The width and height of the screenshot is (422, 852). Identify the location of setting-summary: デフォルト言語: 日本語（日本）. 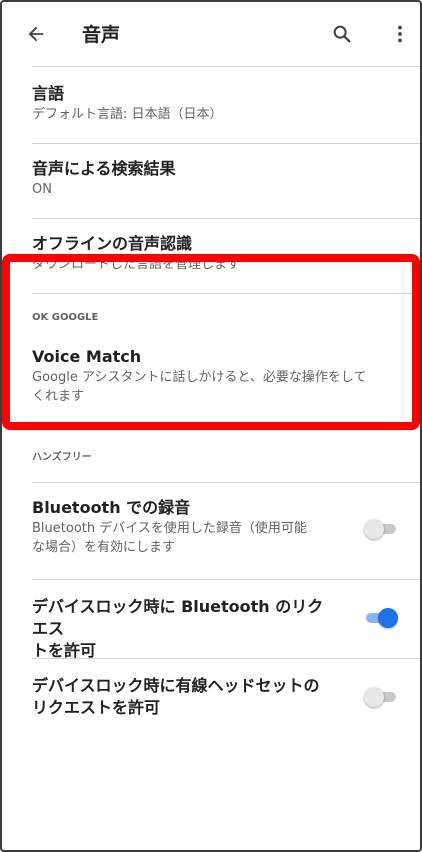
(127, 114).